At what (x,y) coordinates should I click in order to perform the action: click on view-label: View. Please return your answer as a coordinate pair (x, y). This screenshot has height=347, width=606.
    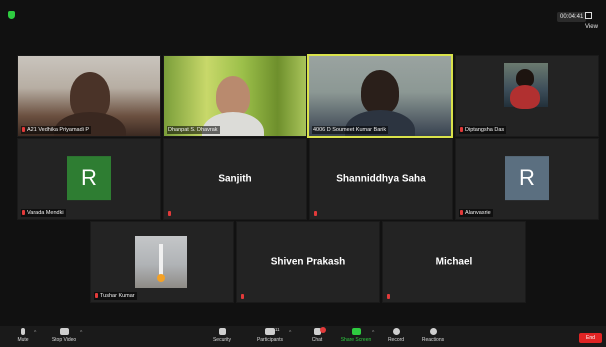
    Looking at the image, I should click on (591, 27).